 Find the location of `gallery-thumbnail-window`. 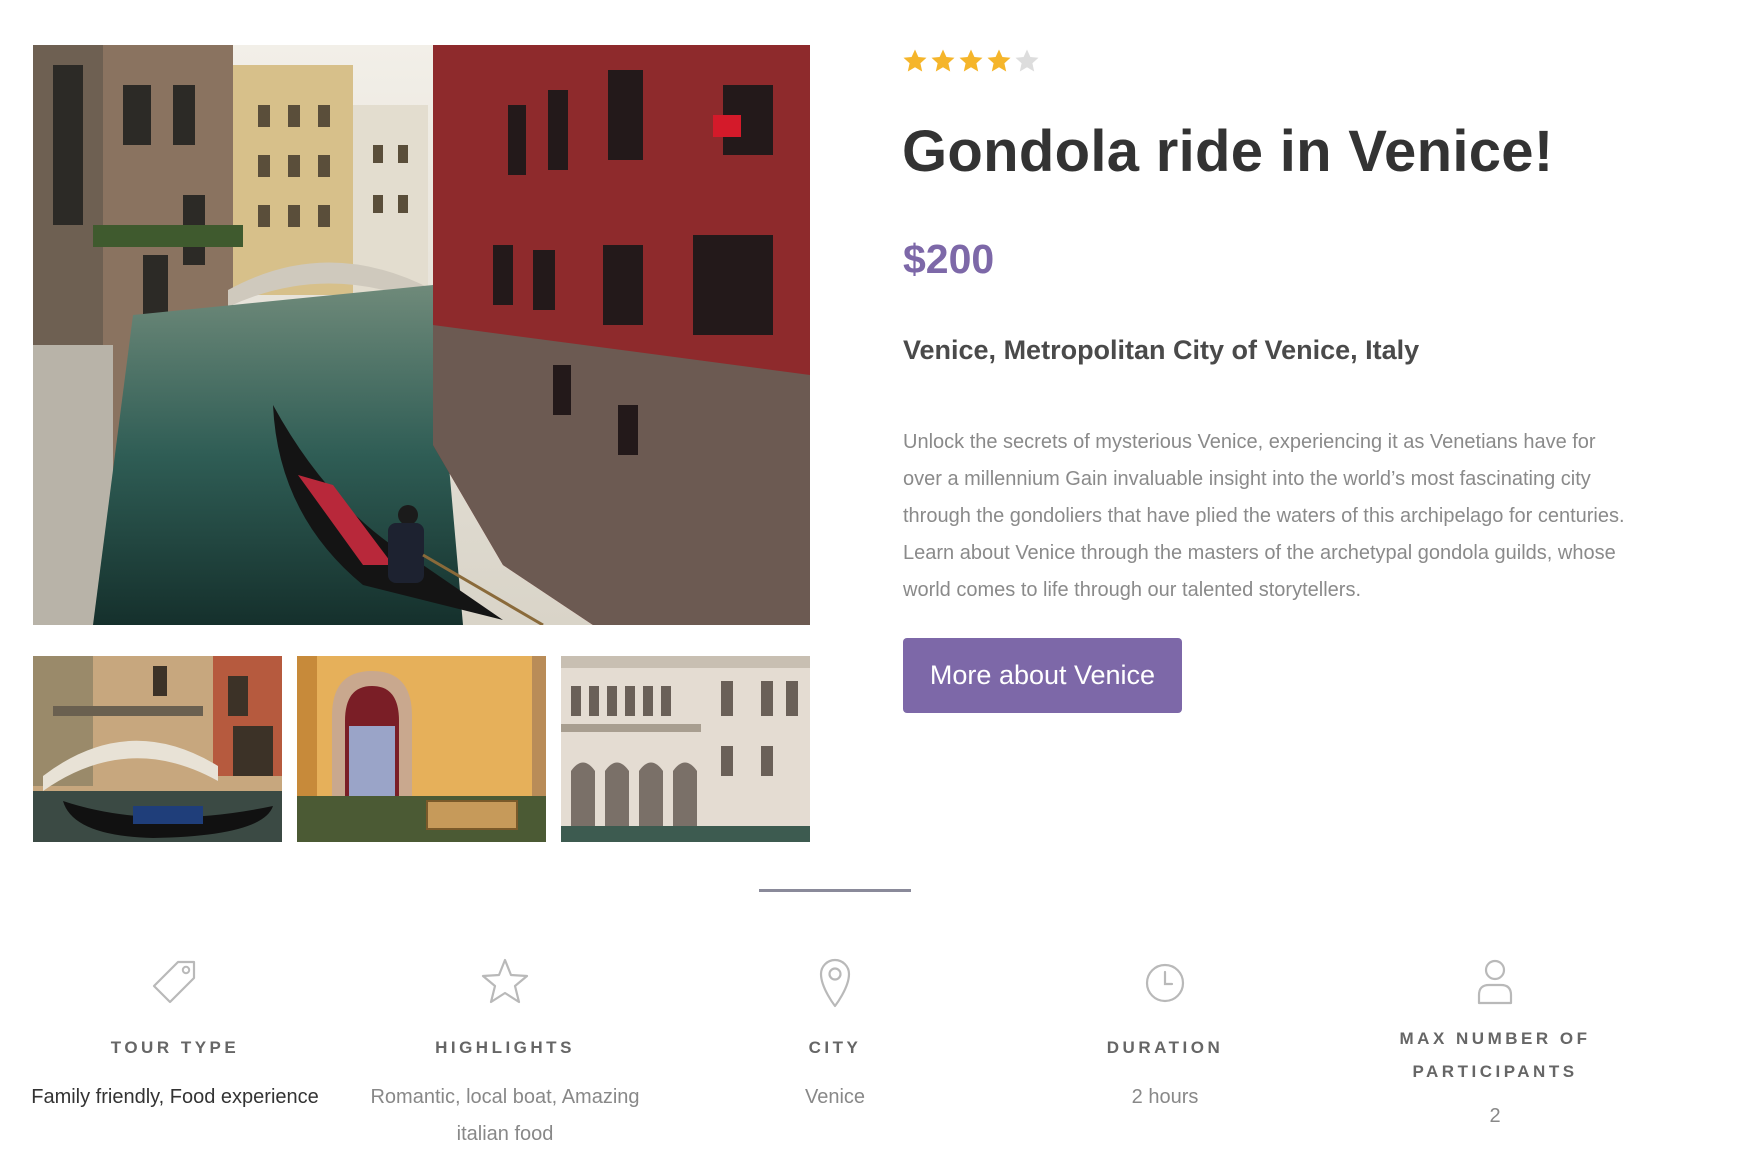

gallery-thumbnail-window is located at coordinates (421, 749).